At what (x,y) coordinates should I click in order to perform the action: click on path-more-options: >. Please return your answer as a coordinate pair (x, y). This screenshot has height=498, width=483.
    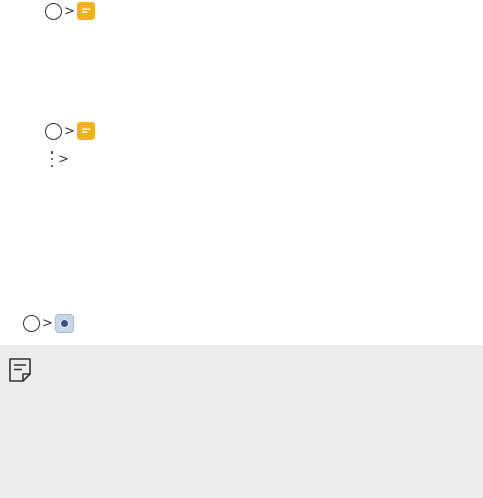
    Looking at the image, I should click on (59, 159).